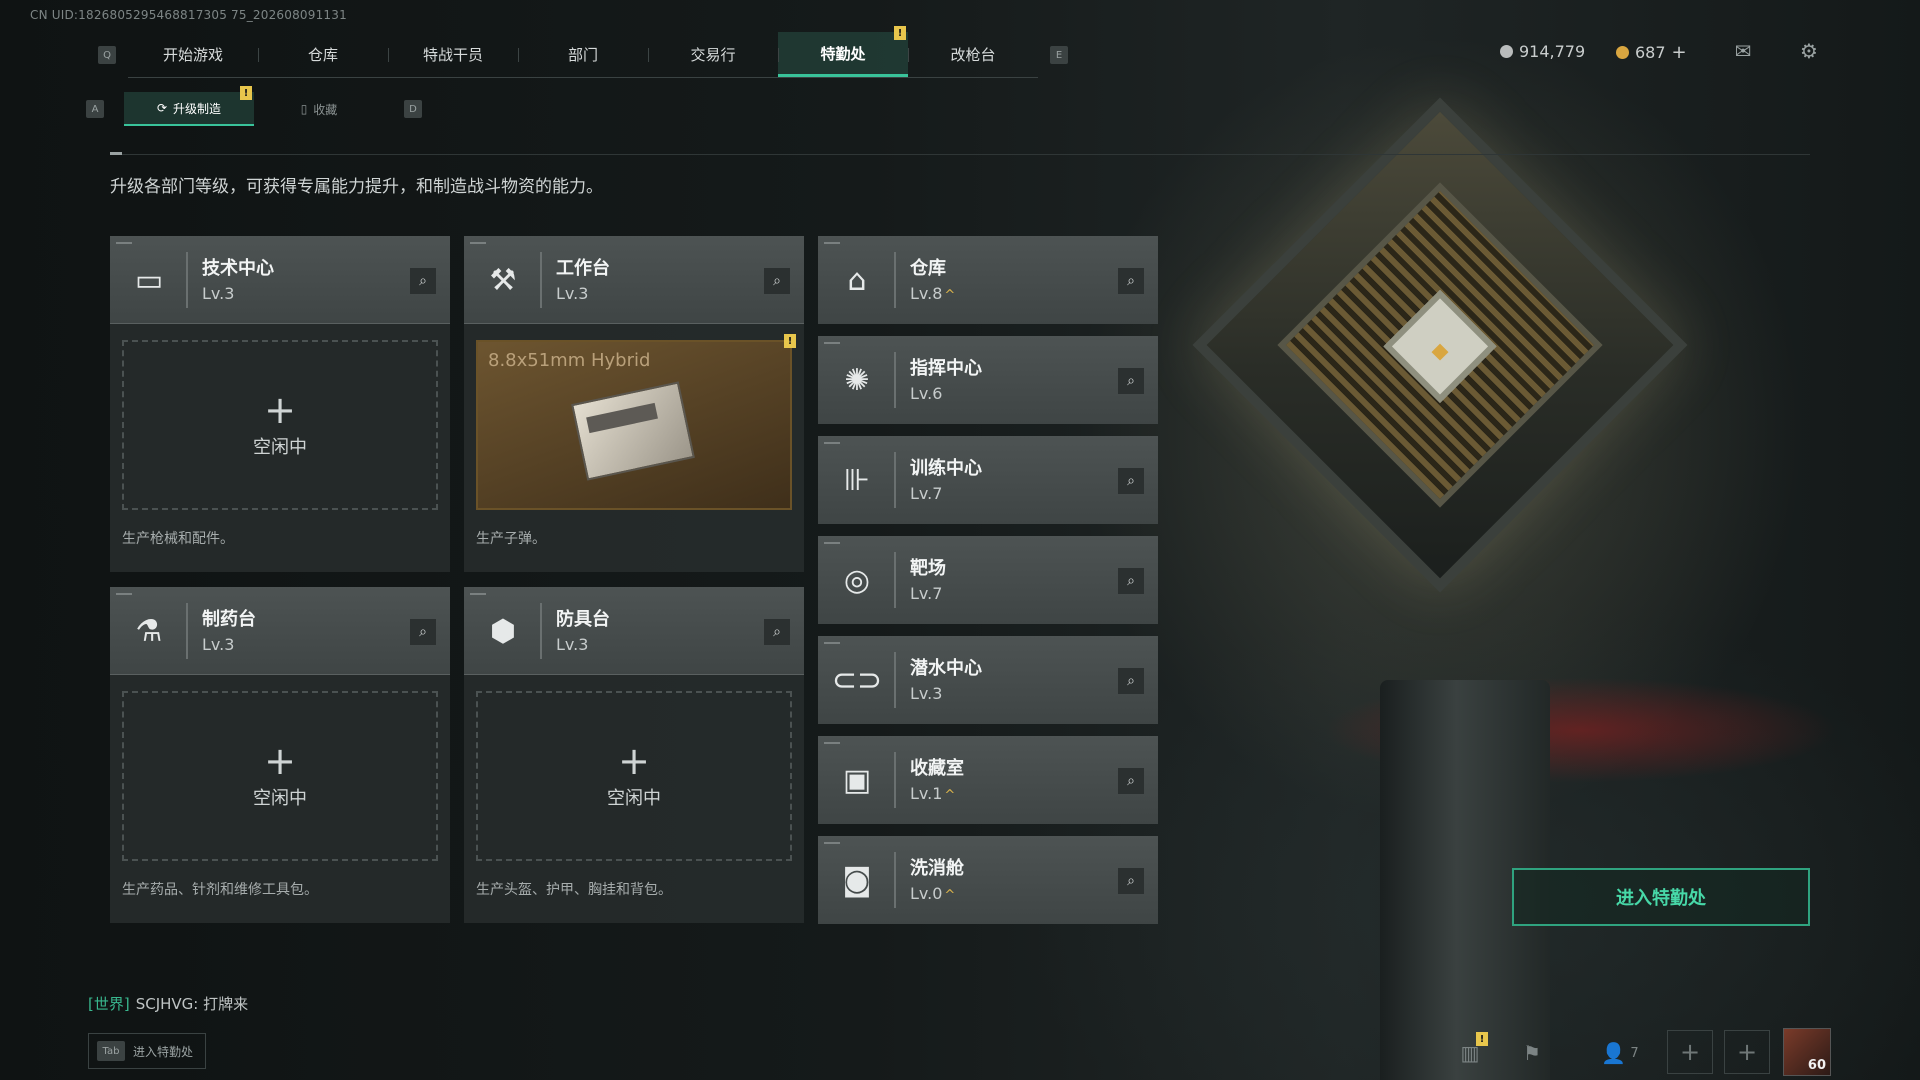 The image size is (1920, 1080). I want to click on tech-center-level: Lv.3, so click(218, 293).